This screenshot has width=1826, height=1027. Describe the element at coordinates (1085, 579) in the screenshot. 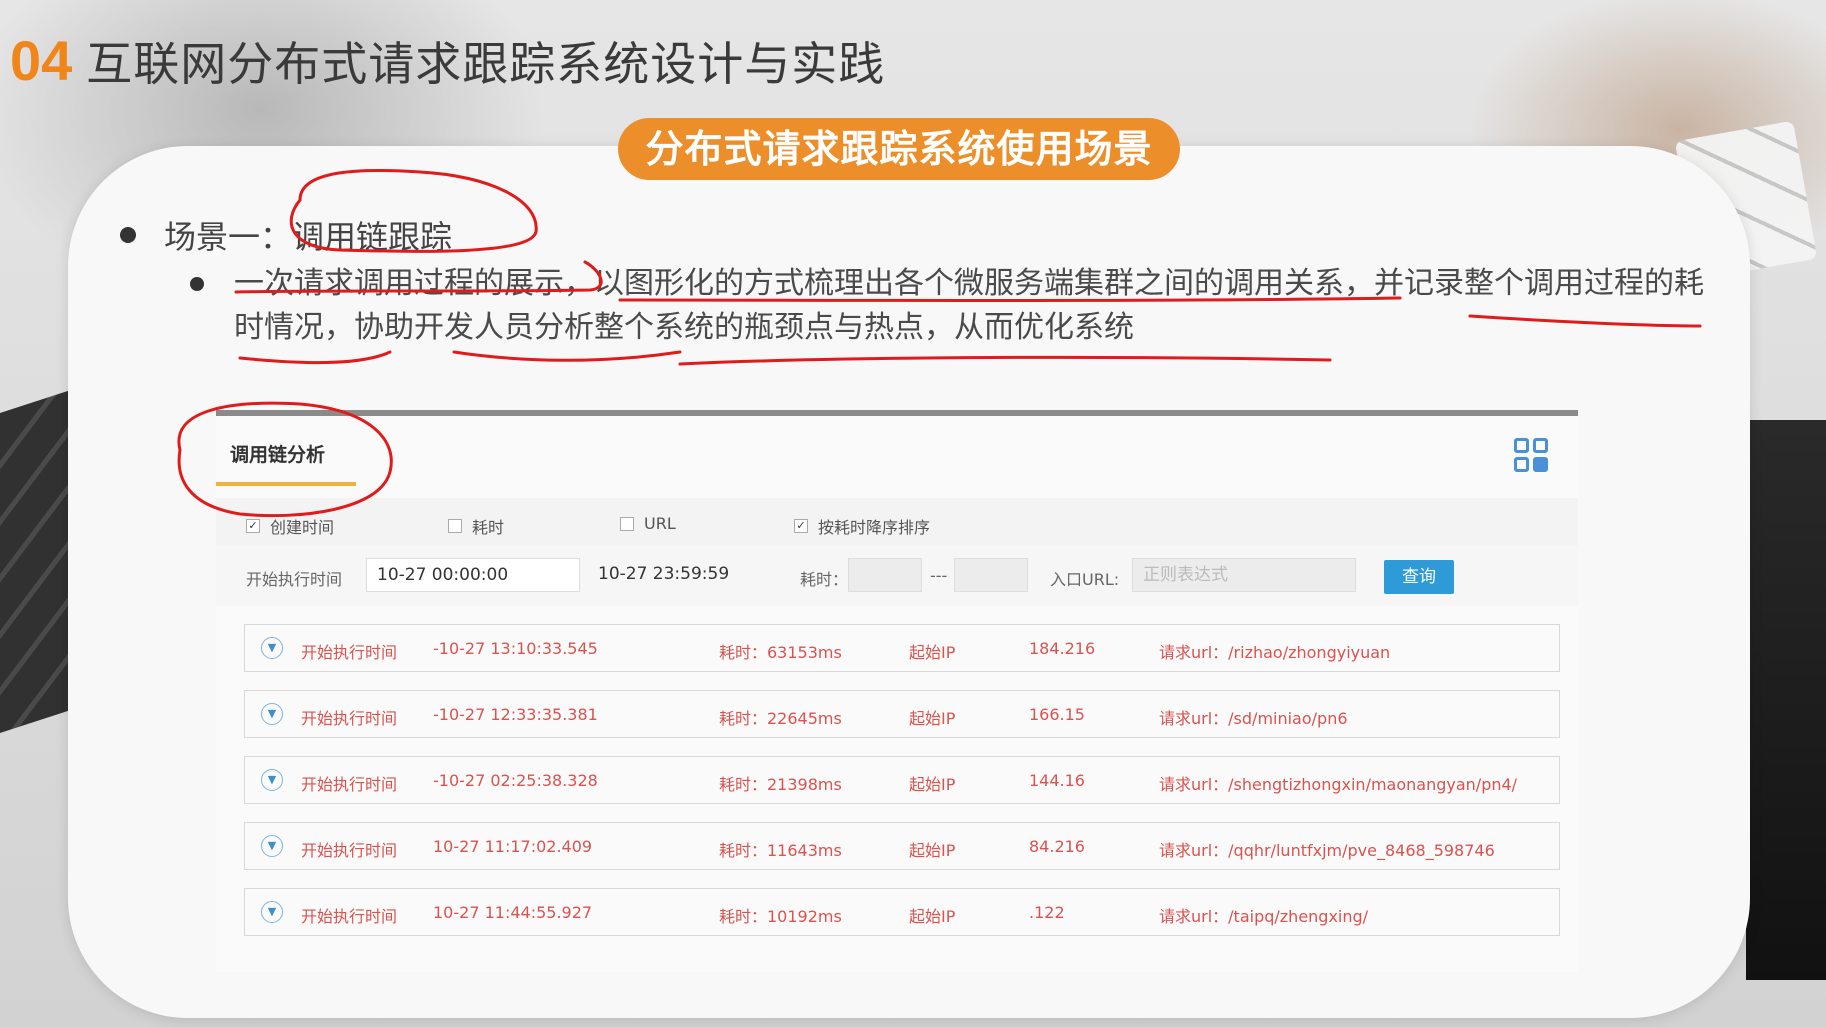

I see `entry-url-label: 入口URL:` at that location.